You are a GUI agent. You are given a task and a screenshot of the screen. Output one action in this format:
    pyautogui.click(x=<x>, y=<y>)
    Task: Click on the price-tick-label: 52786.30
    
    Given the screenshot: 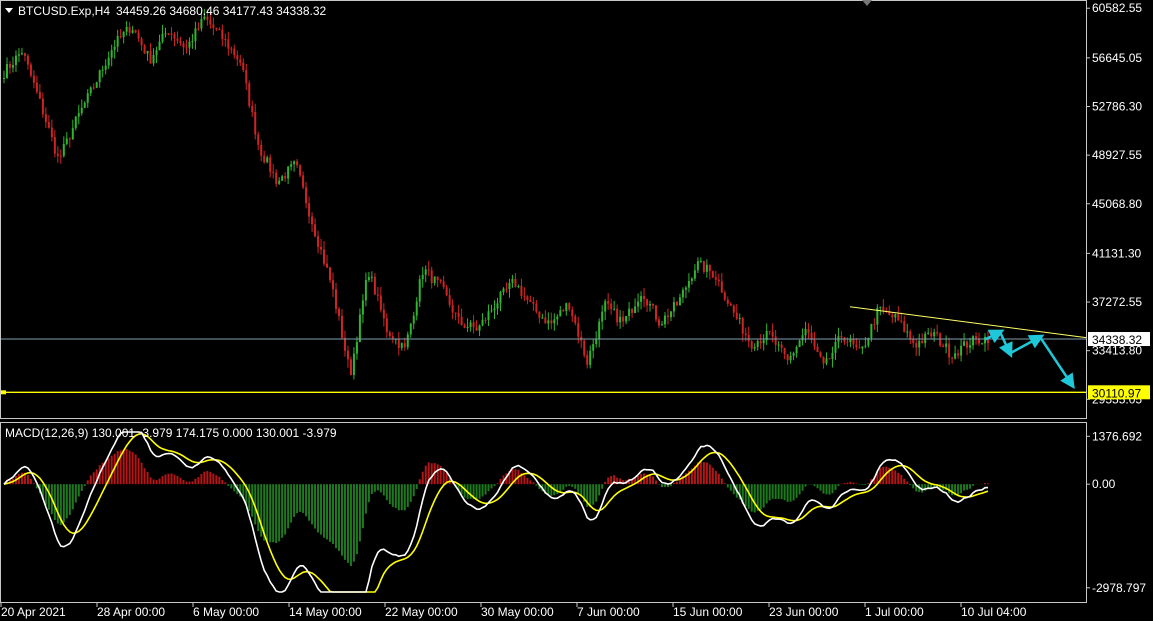 What is the action you would take?
    pyautogui.click(x=1117, y=106)
    